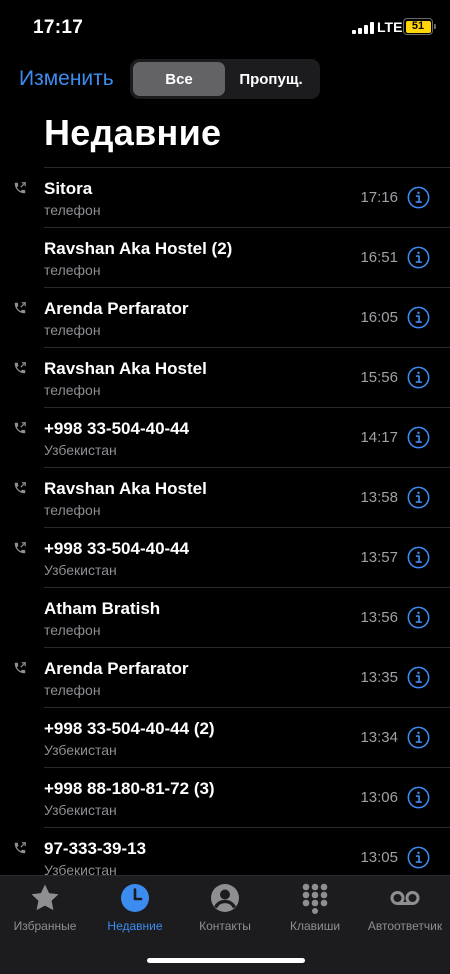 The height and width of the screenshot is (974, 450). I want to click on call-row: +998 33-504-40-44 Узбекистан 13:57, so click(225, 558).